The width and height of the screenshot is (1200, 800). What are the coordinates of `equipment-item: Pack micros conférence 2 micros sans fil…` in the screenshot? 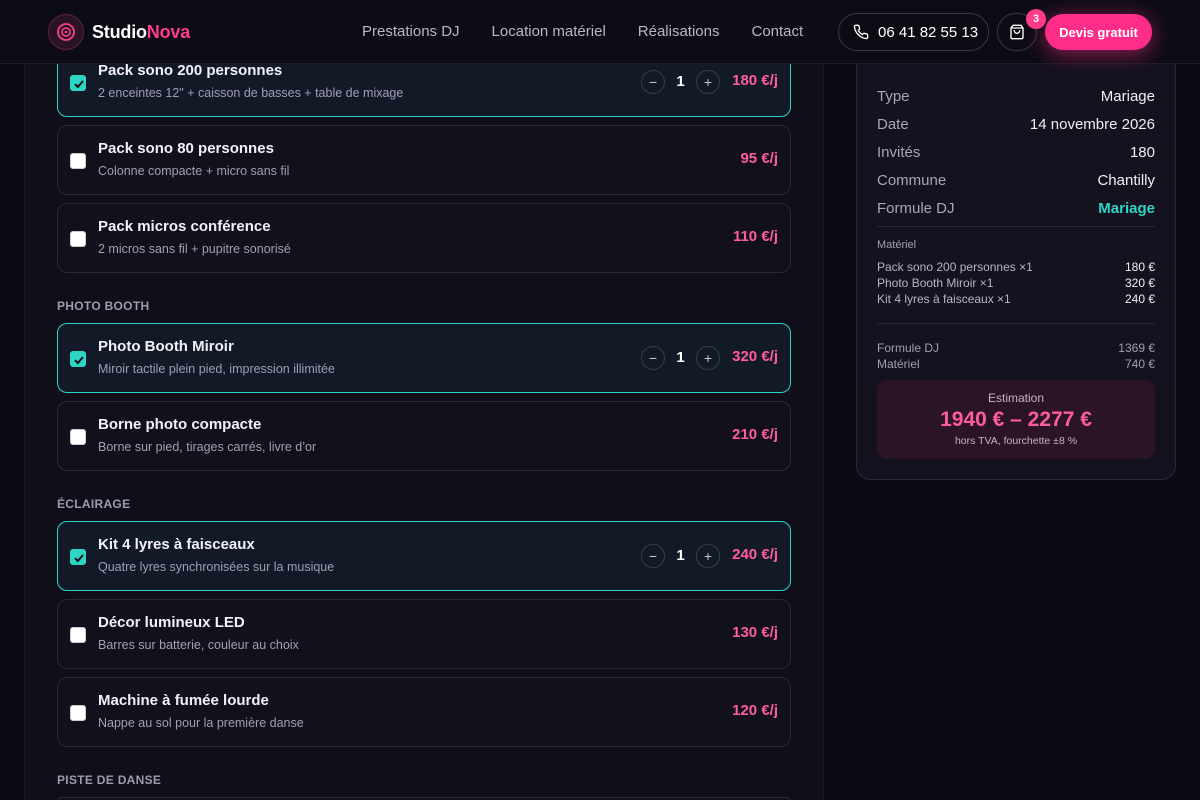 It's located at (424, 238).